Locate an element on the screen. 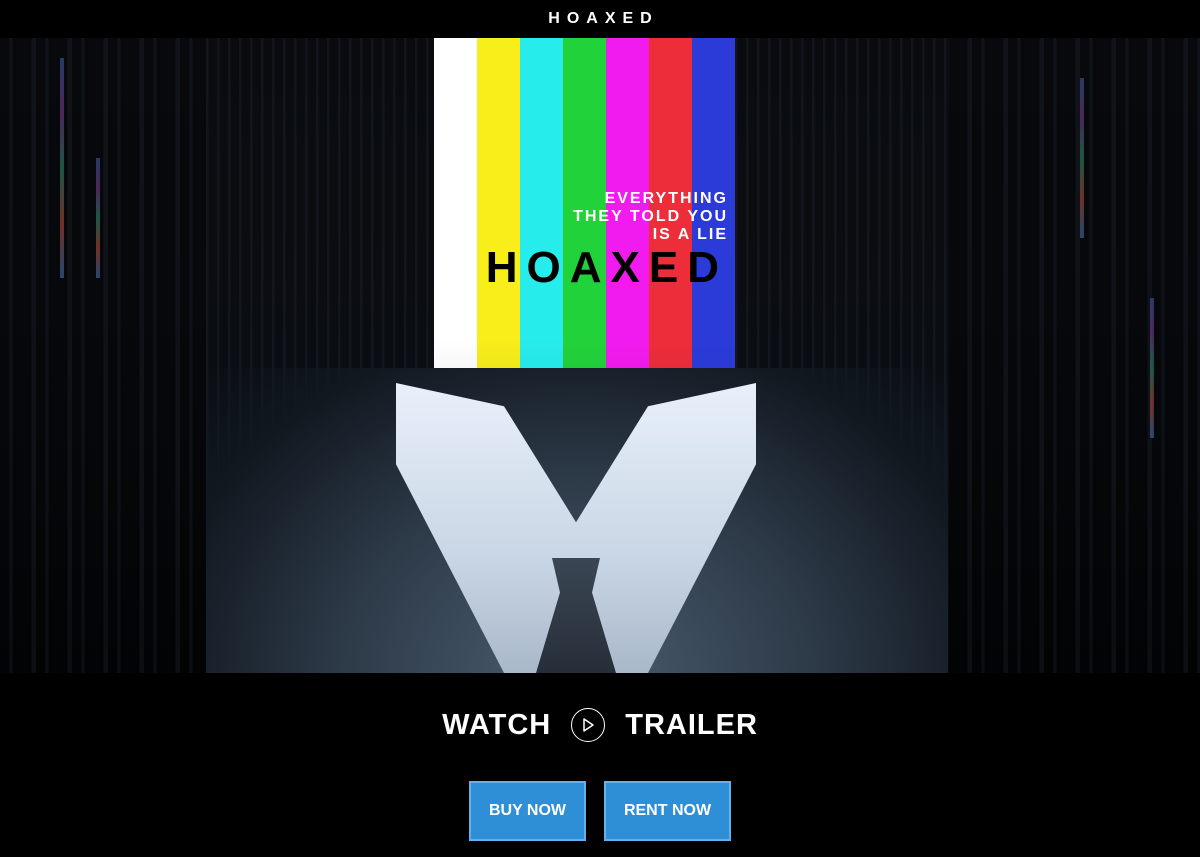 This screenshot has width=1200, height=857. purchase-buttons: BUY NOW RENT NOW is located at coordinates (600, 811).